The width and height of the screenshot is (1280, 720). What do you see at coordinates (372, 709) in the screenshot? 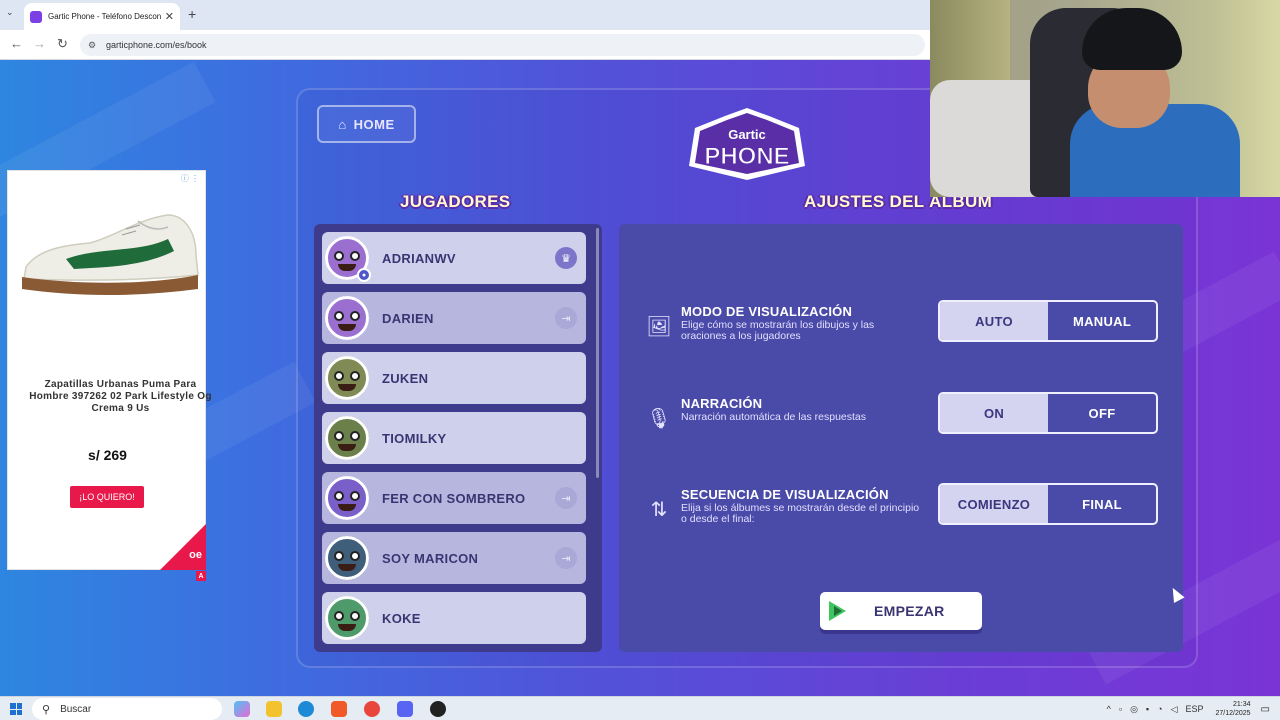
I see `chrome-icon` at bounding box center [372, 709].